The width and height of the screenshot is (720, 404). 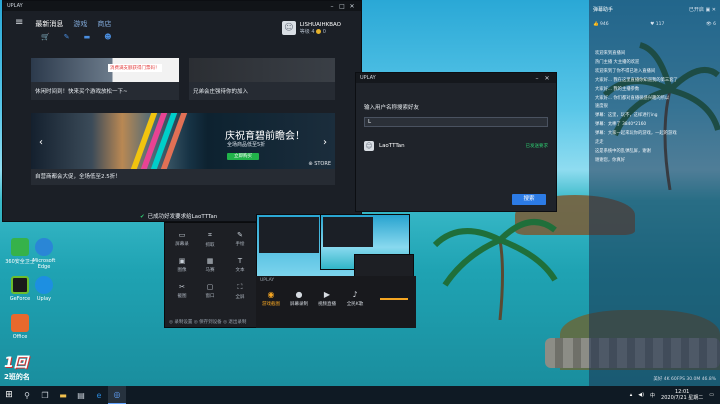 I want to click on chat-stats: 👍 946 ♥ 117 👁 6, so click(x=654, y=24).